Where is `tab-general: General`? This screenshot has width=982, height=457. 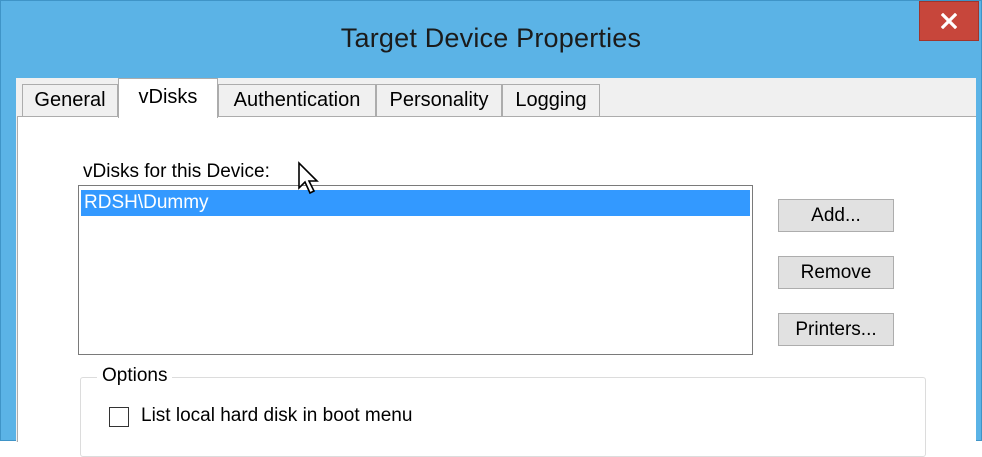
tab-general: General is located at coordinates (70, 100).